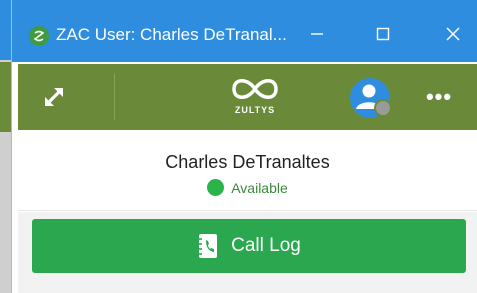 The width and height of the screenshot is (477, 293). What do you see at coordinates (255, 89) in the screenshot?
I see `zultys-logo-icon` at bounding box center [255, 89].